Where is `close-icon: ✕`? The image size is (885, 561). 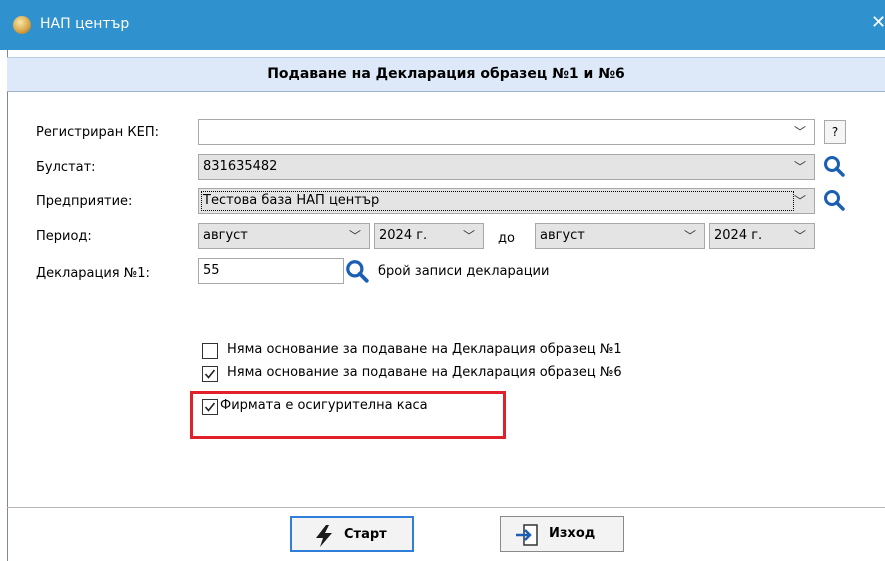
close-icon: ✕ is located at coordinates (878, 22).